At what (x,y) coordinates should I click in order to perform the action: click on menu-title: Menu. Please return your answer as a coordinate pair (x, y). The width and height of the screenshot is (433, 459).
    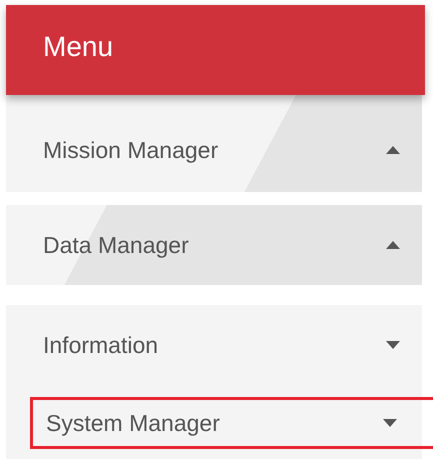
    Looking at the image, I should click on (78, 47).